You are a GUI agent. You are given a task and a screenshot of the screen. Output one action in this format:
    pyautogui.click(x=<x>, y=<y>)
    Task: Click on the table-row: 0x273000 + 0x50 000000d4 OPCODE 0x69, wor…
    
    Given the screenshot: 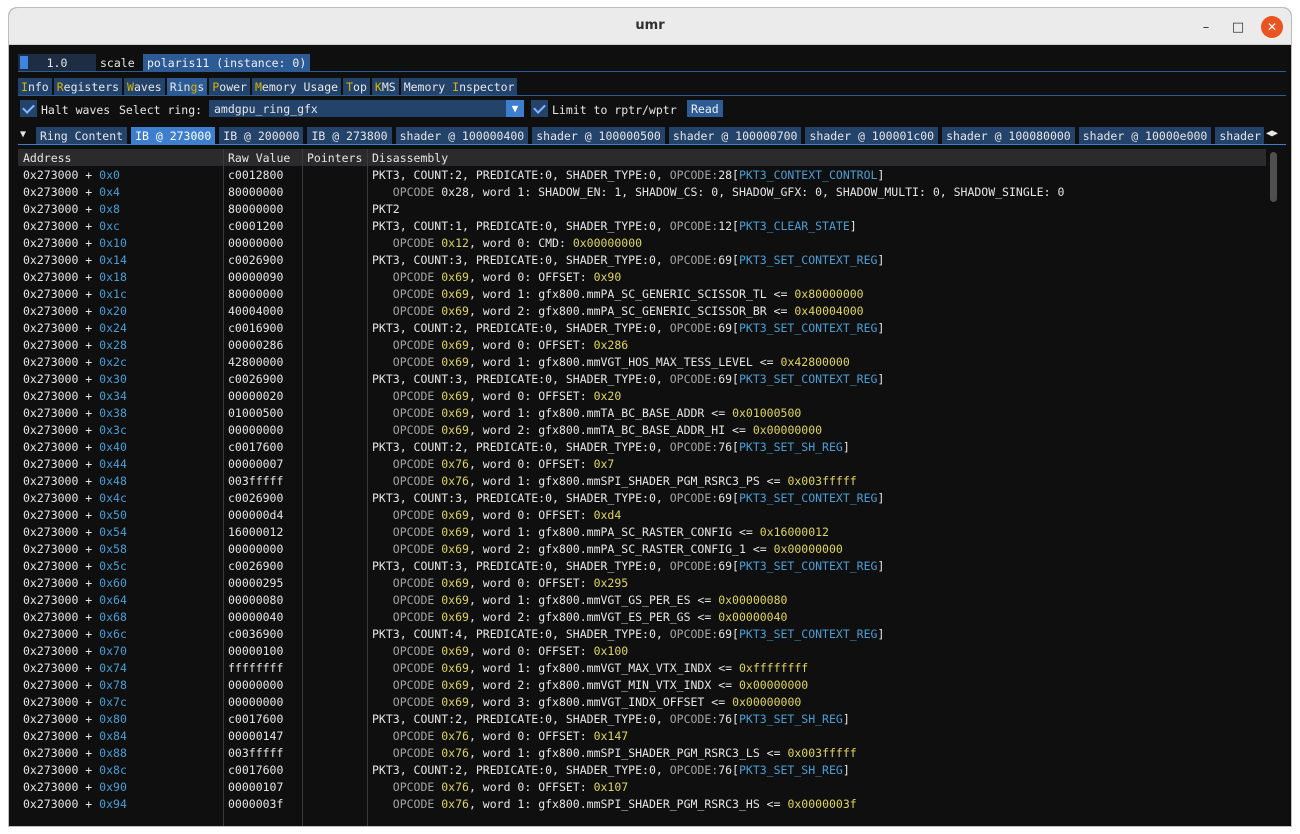 What is the action you would take?
    pyautogui.click(x=642, y=514)
    